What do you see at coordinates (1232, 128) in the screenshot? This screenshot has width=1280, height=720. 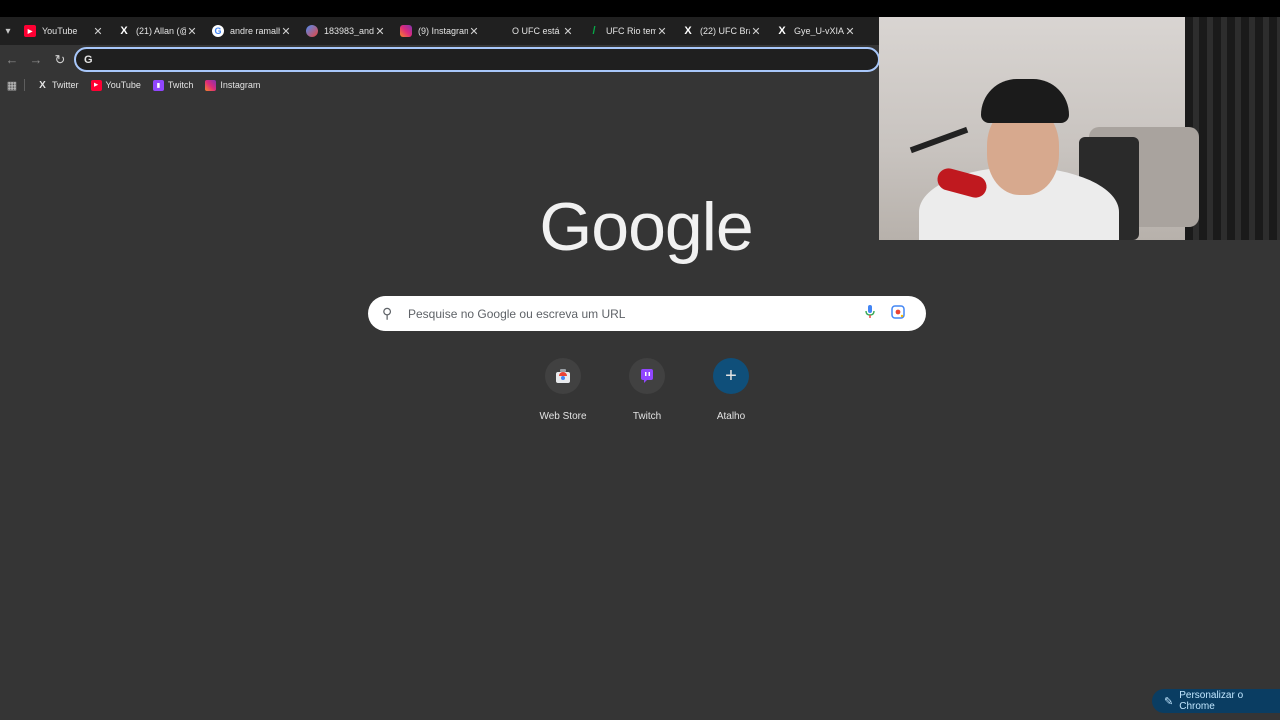 I see `webcam-background-wall` at bounding box center [1232, 128].